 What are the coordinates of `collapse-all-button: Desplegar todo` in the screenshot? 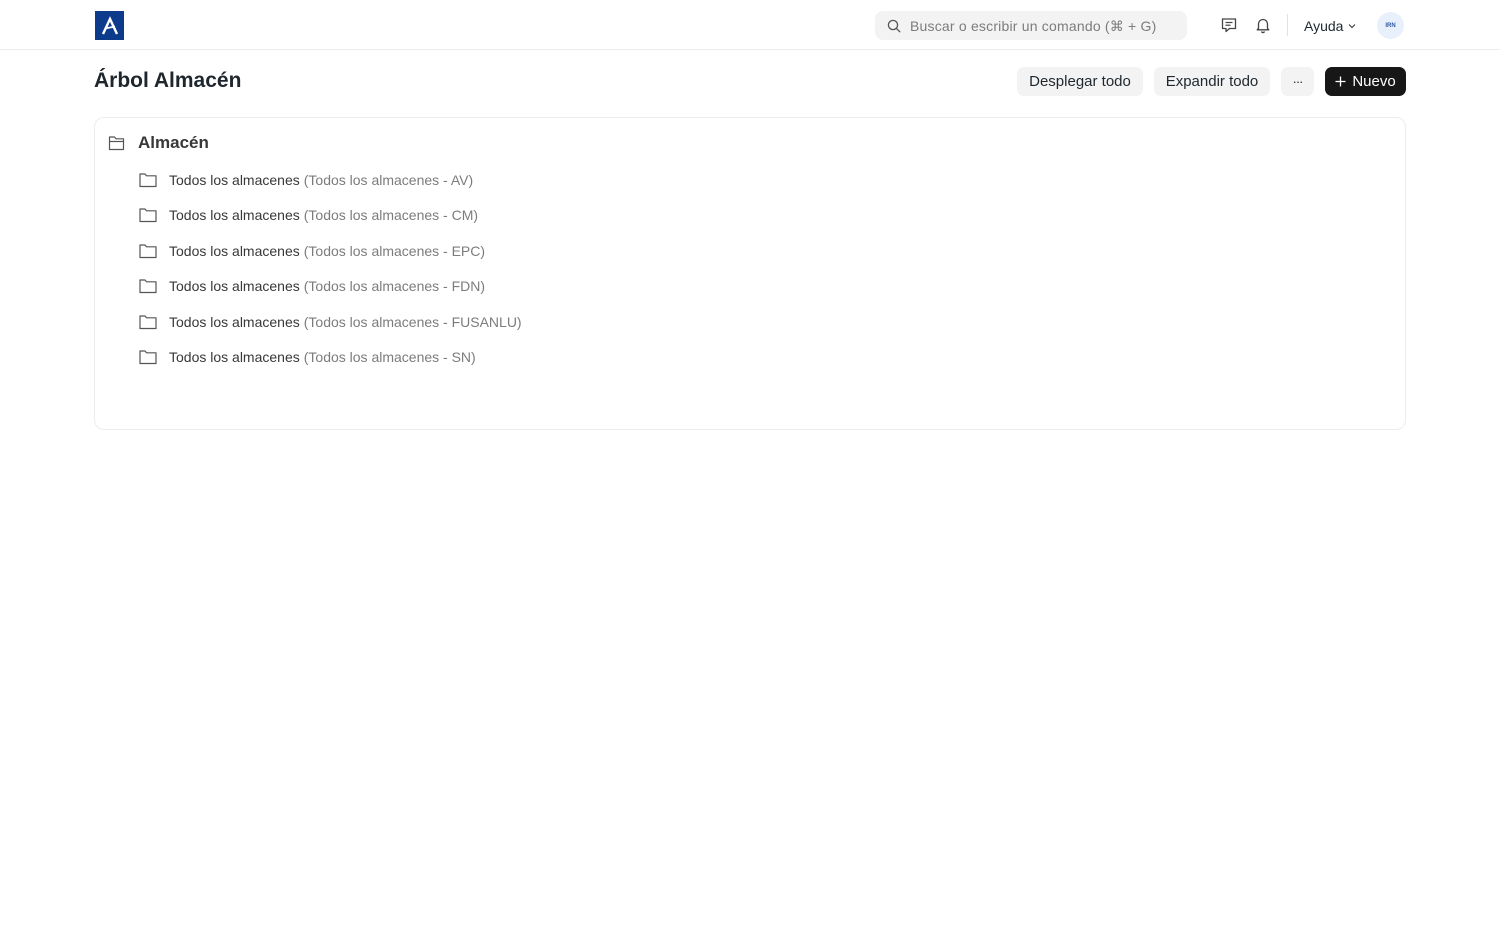 It's located at (1080, 81).